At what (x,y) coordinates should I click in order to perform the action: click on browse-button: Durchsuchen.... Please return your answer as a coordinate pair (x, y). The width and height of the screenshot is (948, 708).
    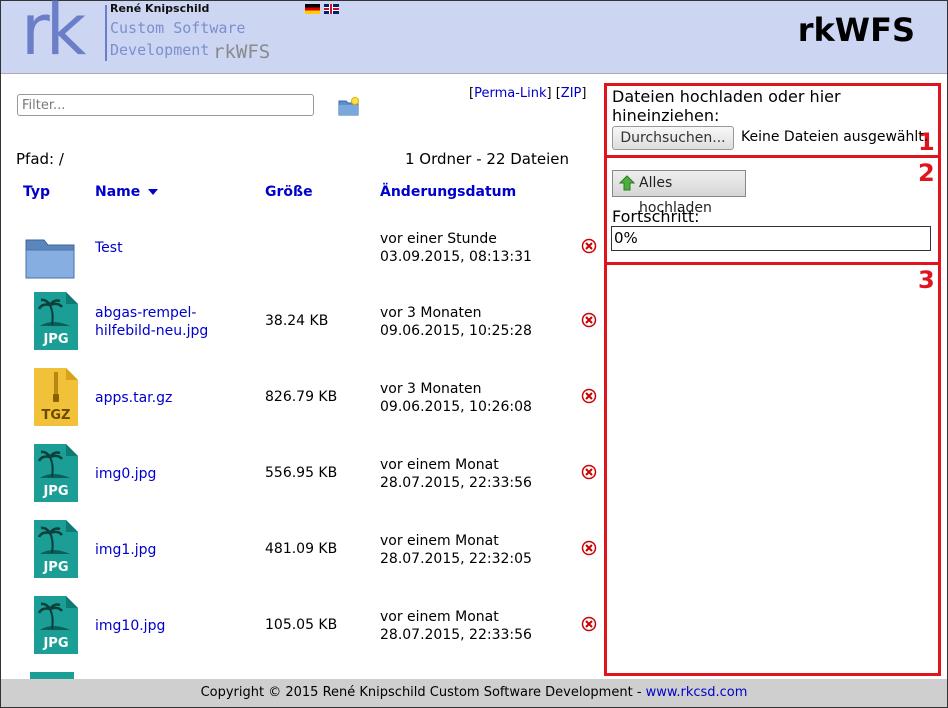
    Looking at the image, I should click on (673, 138).